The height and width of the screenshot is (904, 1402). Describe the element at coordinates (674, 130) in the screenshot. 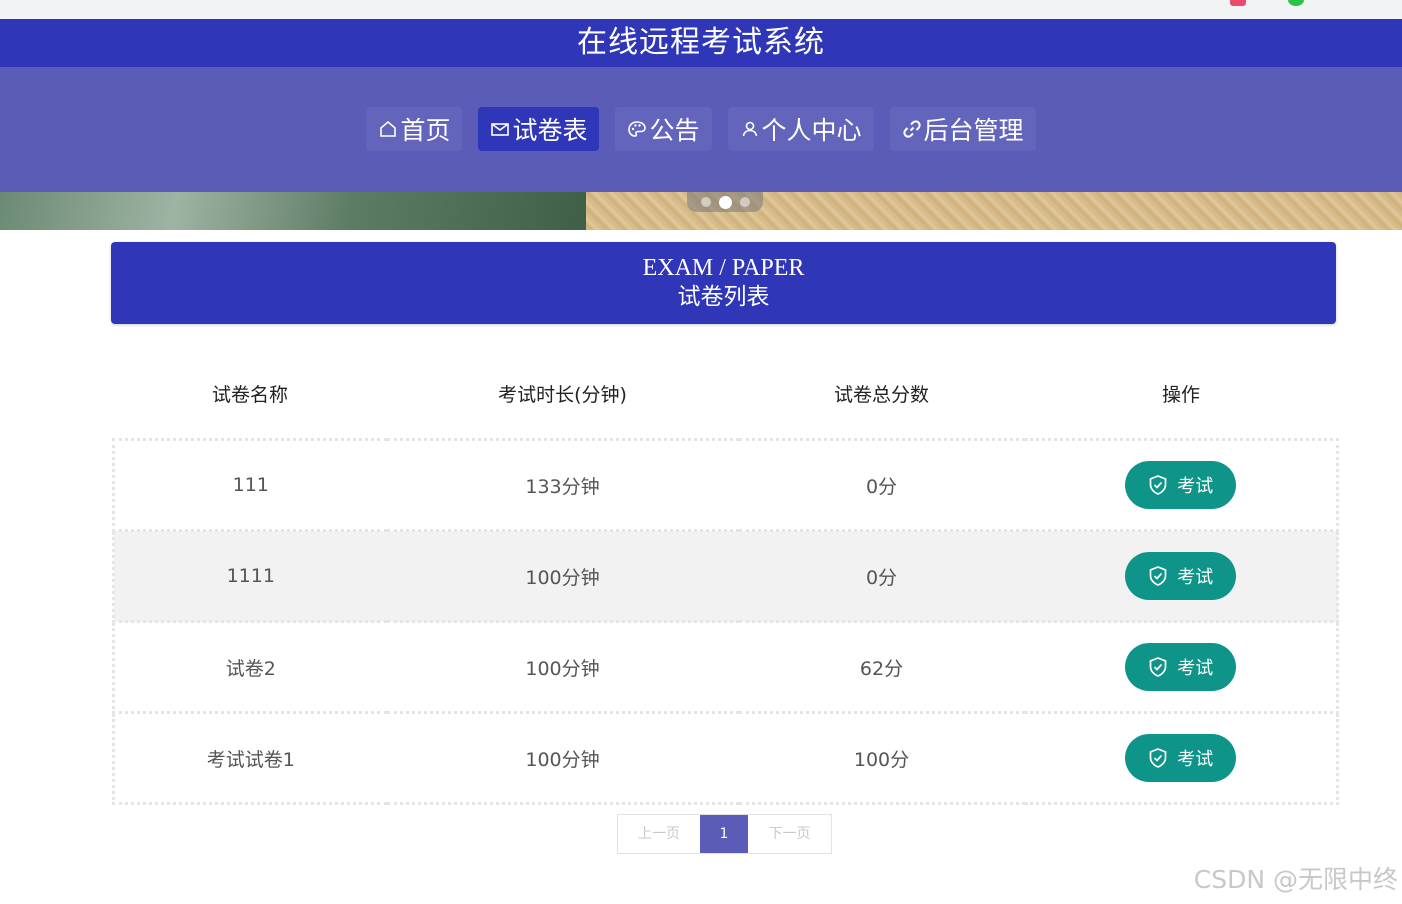

I see `nav-label: 公告` at that location.